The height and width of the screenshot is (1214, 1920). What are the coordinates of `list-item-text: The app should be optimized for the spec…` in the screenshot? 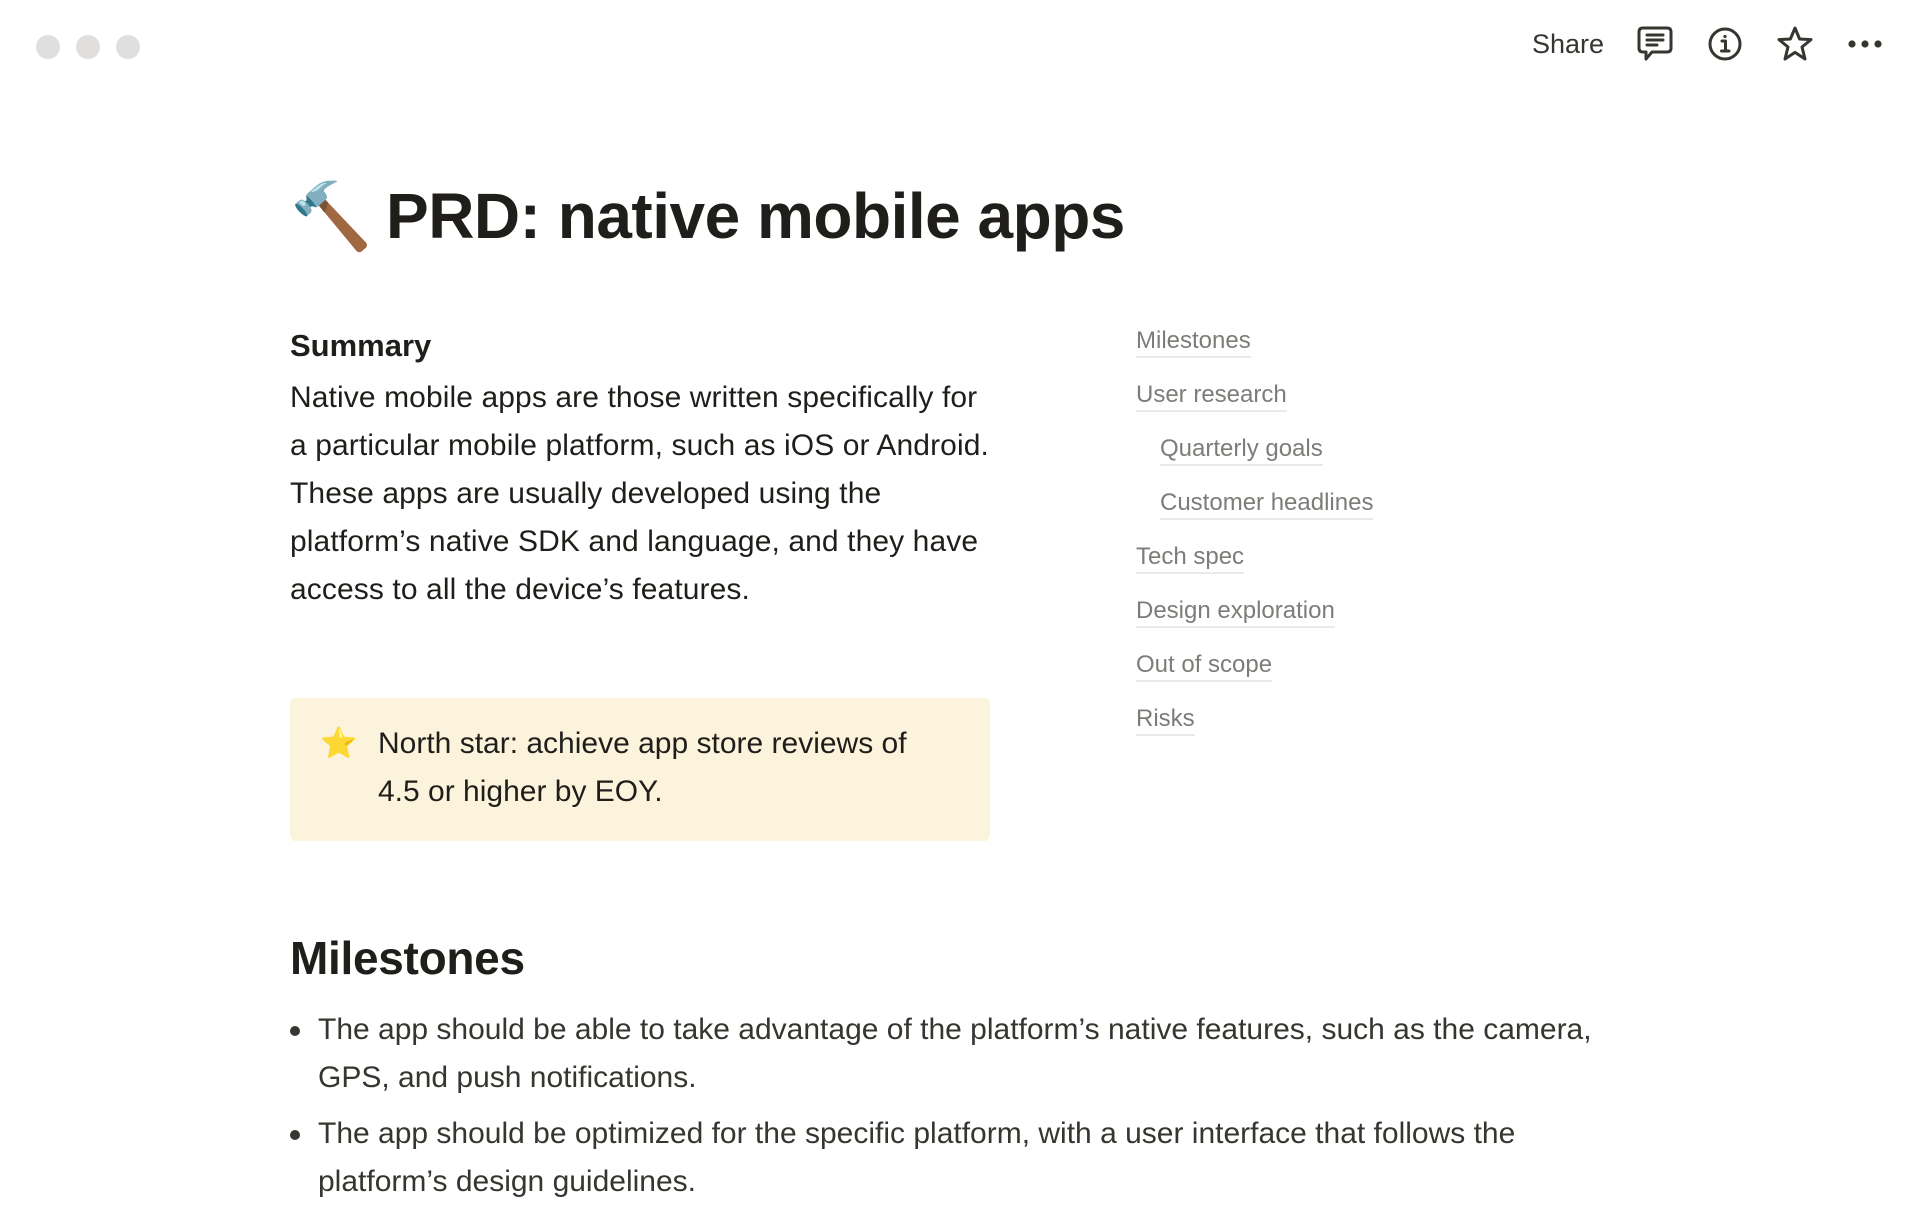 It's located at (917, 1157).